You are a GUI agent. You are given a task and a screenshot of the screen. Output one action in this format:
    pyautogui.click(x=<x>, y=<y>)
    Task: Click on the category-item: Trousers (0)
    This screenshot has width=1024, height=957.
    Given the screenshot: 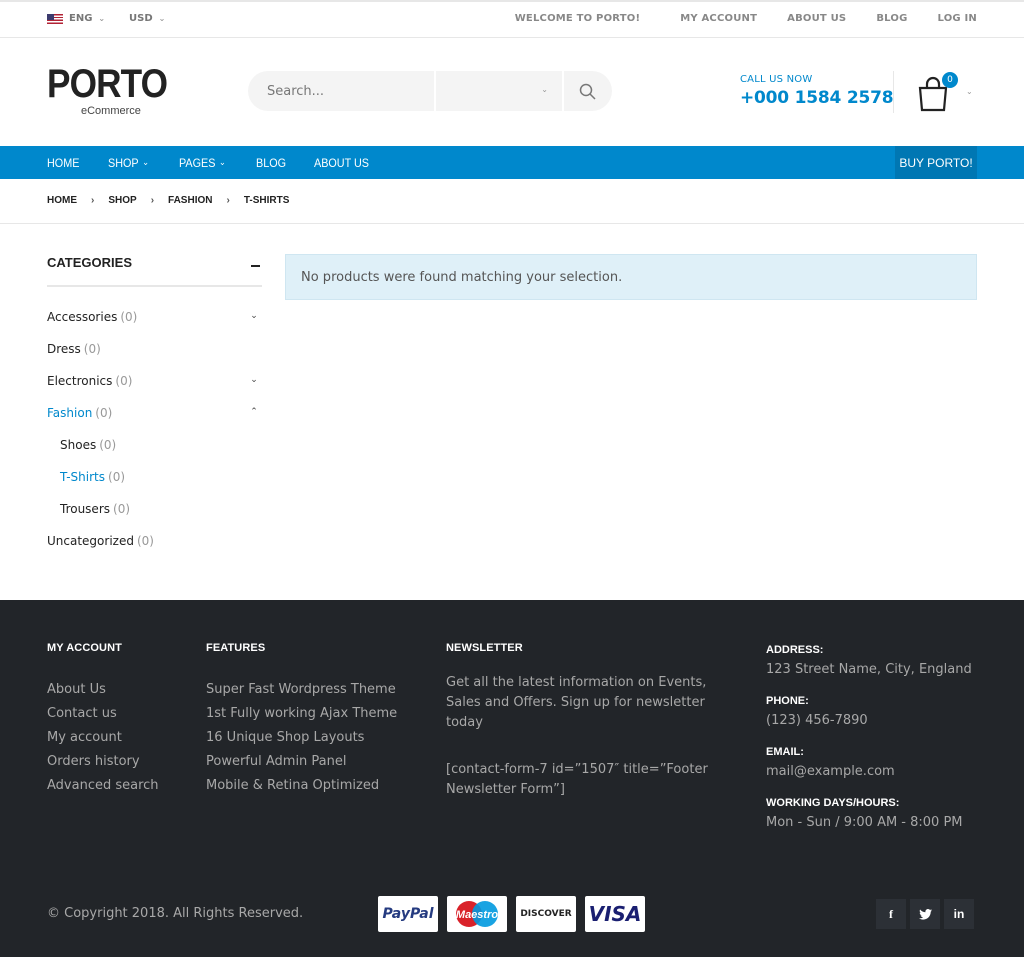 What is the action you would take?
    pyautogui.click(x=154, y=509)
    